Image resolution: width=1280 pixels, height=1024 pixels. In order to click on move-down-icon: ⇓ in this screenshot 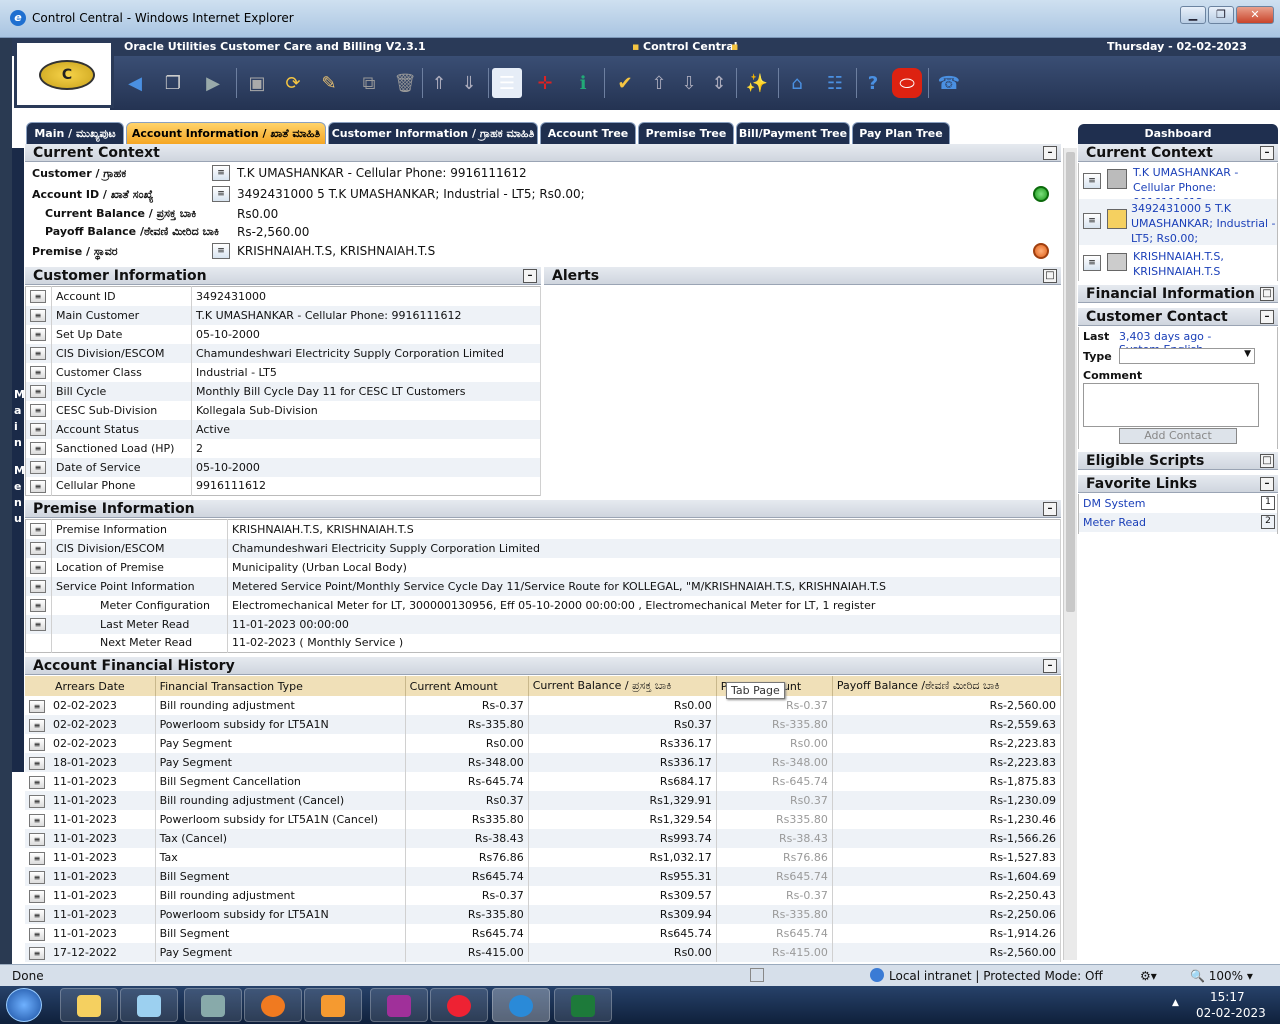, I will do `click(469, 83)`.